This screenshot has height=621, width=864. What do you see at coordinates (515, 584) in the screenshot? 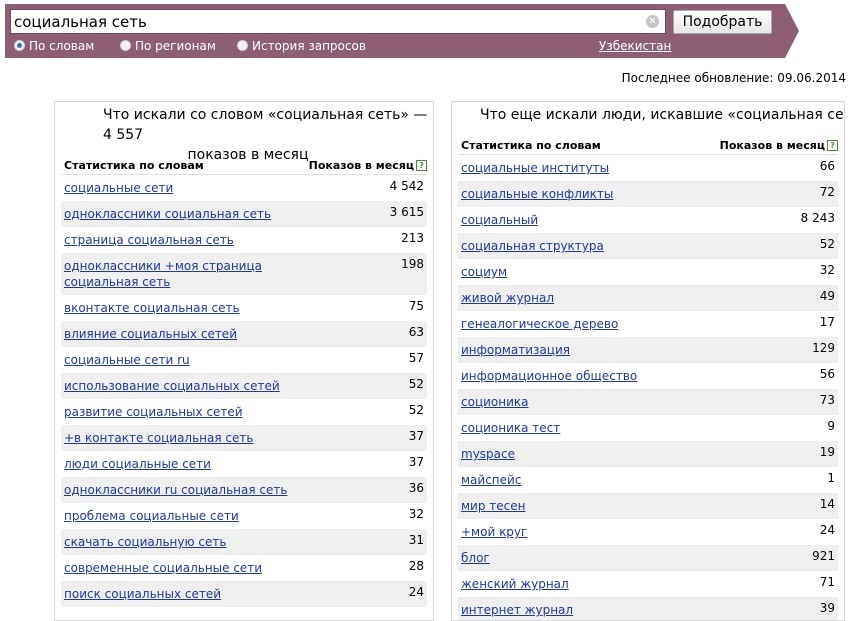
I see `keyword-link: женский журнал` at bounding box center [515, 584].